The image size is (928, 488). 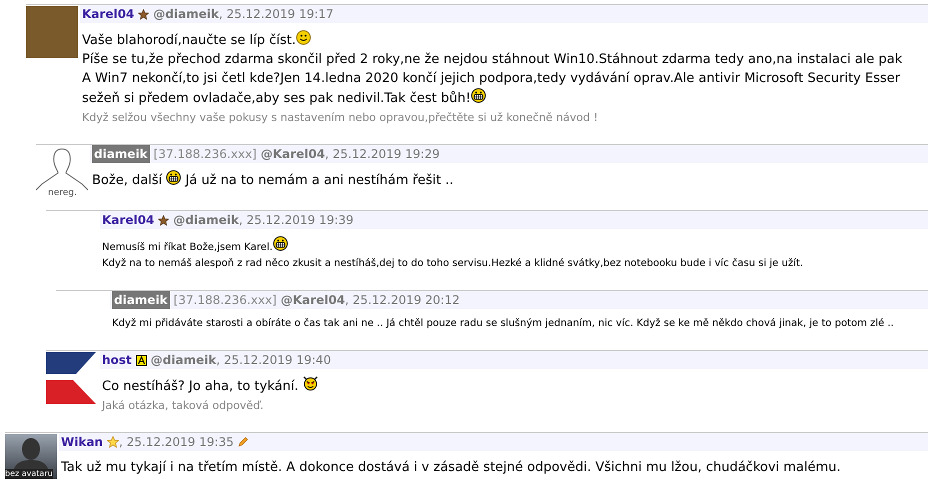 What do you see at coordinates (82, 442) in the screenshot?
I see `author-link: Wikan` at bounding box center [82, 442].